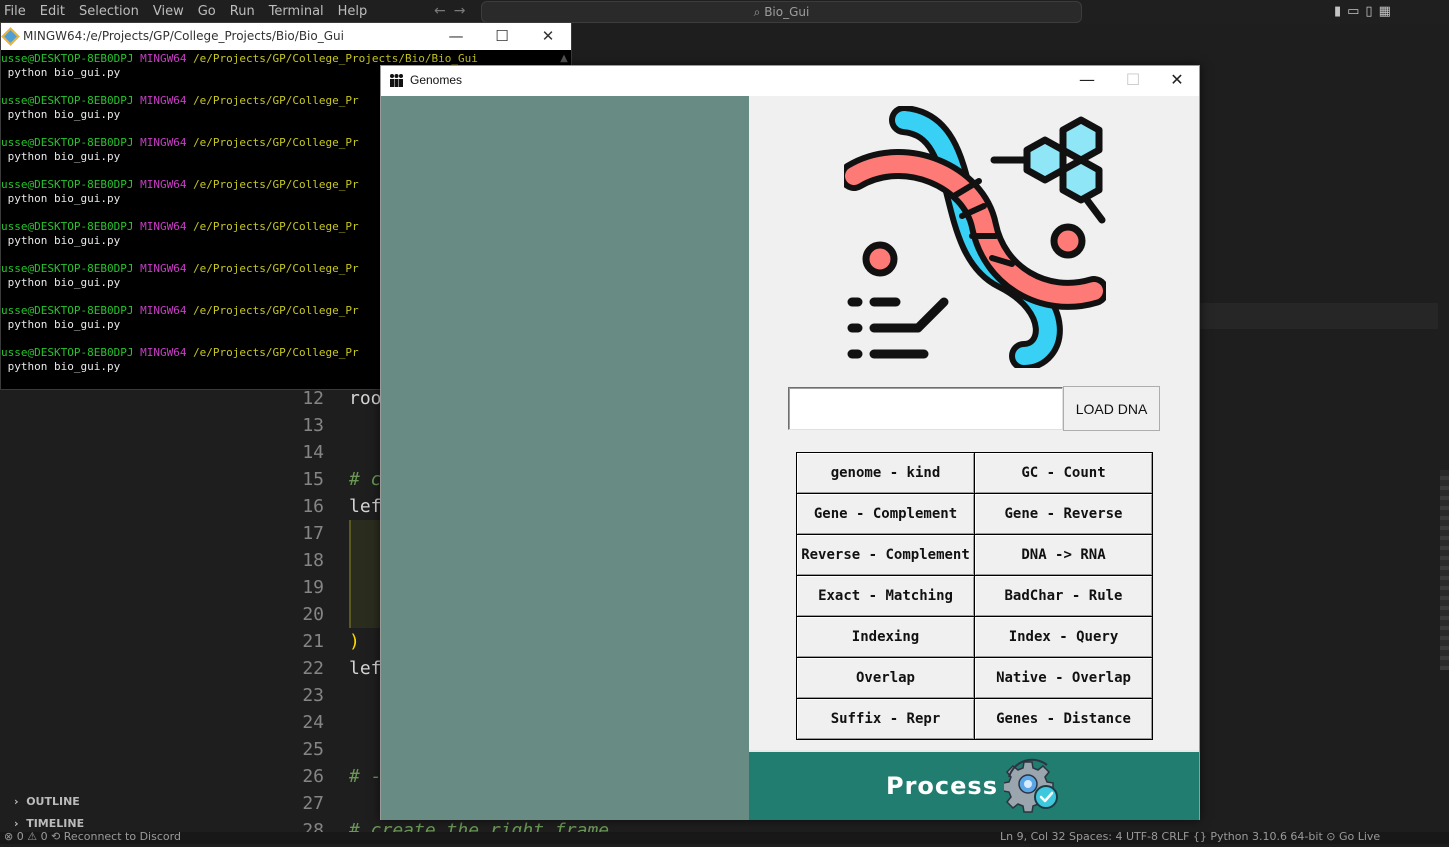 The width and height of the screenshot is (1449, 847). Describe the element at coordinates (885, 555) in the screenshot. I see `op-button-reverse-complement: Reverse - Complement` at that location.